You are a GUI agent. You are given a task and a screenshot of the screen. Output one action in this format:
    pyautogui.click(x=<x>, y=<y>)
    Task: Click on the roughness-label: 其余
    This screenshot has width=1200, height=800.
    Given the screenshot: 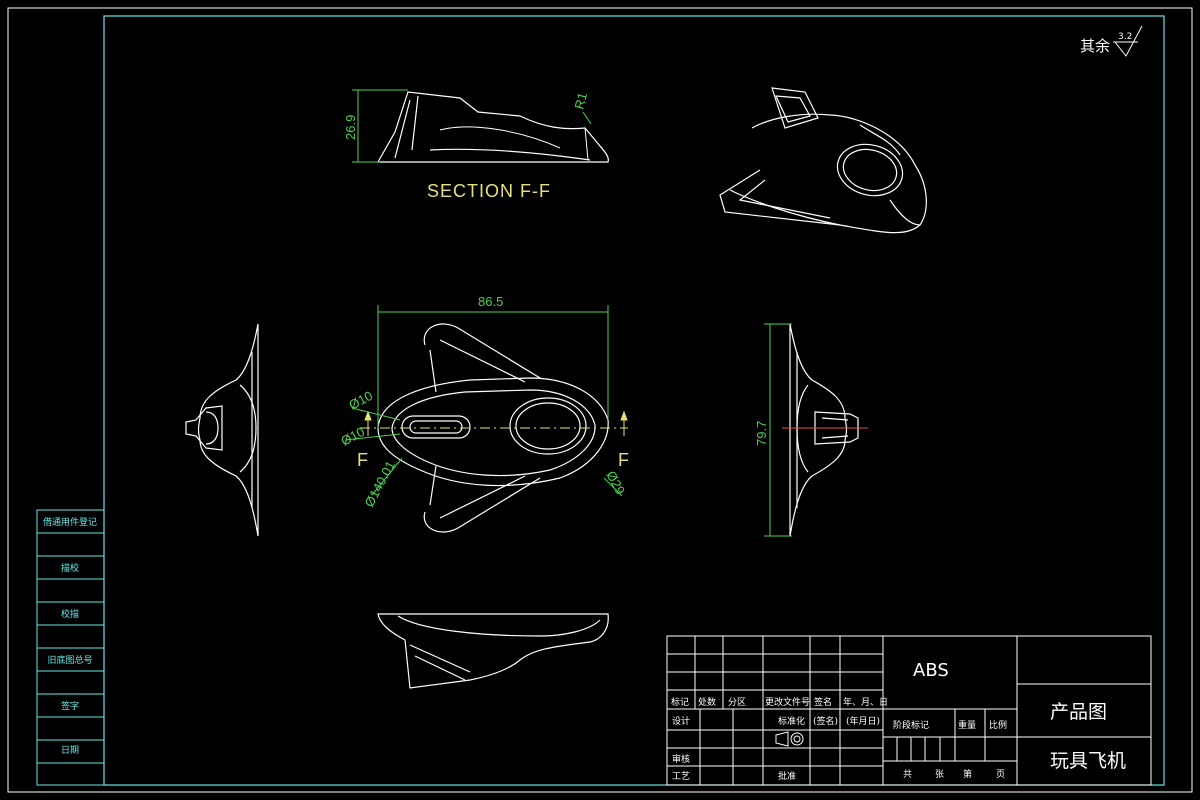 What is the action you would take?
    pyautogui.click(x=1095, y=46)
    